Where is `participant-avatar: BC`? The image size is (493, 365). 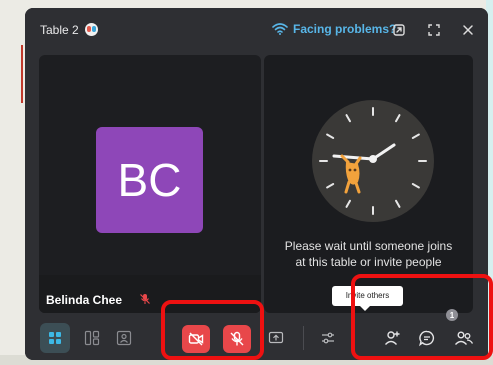
participant-avatar: BC is located at coordinates (149, 180).